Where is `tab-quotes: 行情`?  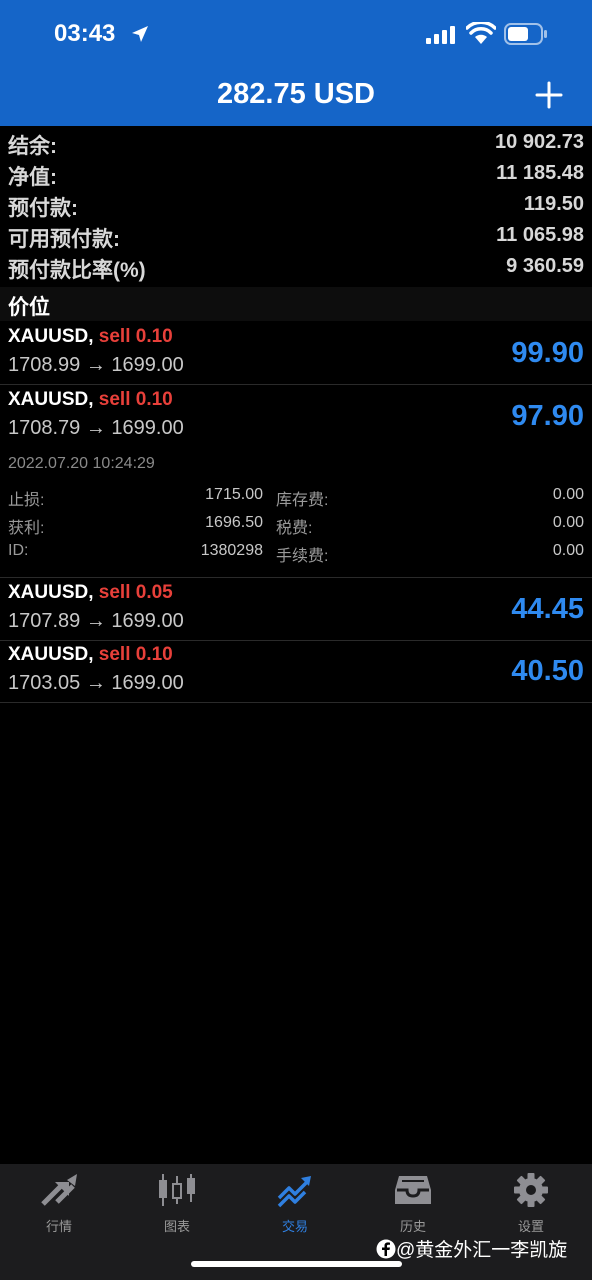 tab-quotes: 行情 is located at coordinates (59, 1203).